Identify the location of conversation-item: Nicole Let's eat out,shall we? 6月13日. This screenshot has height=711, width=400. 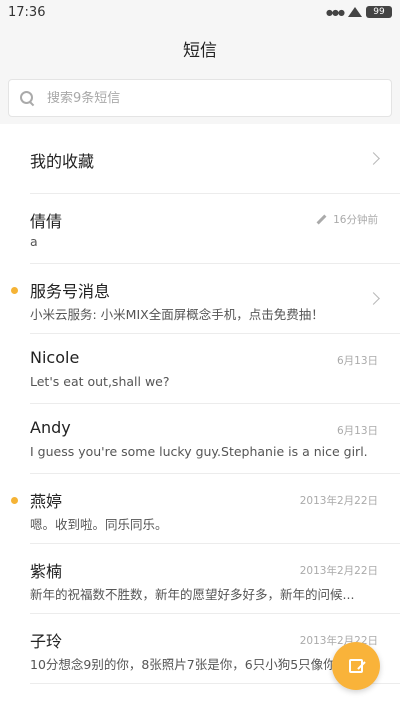
(215, 369).